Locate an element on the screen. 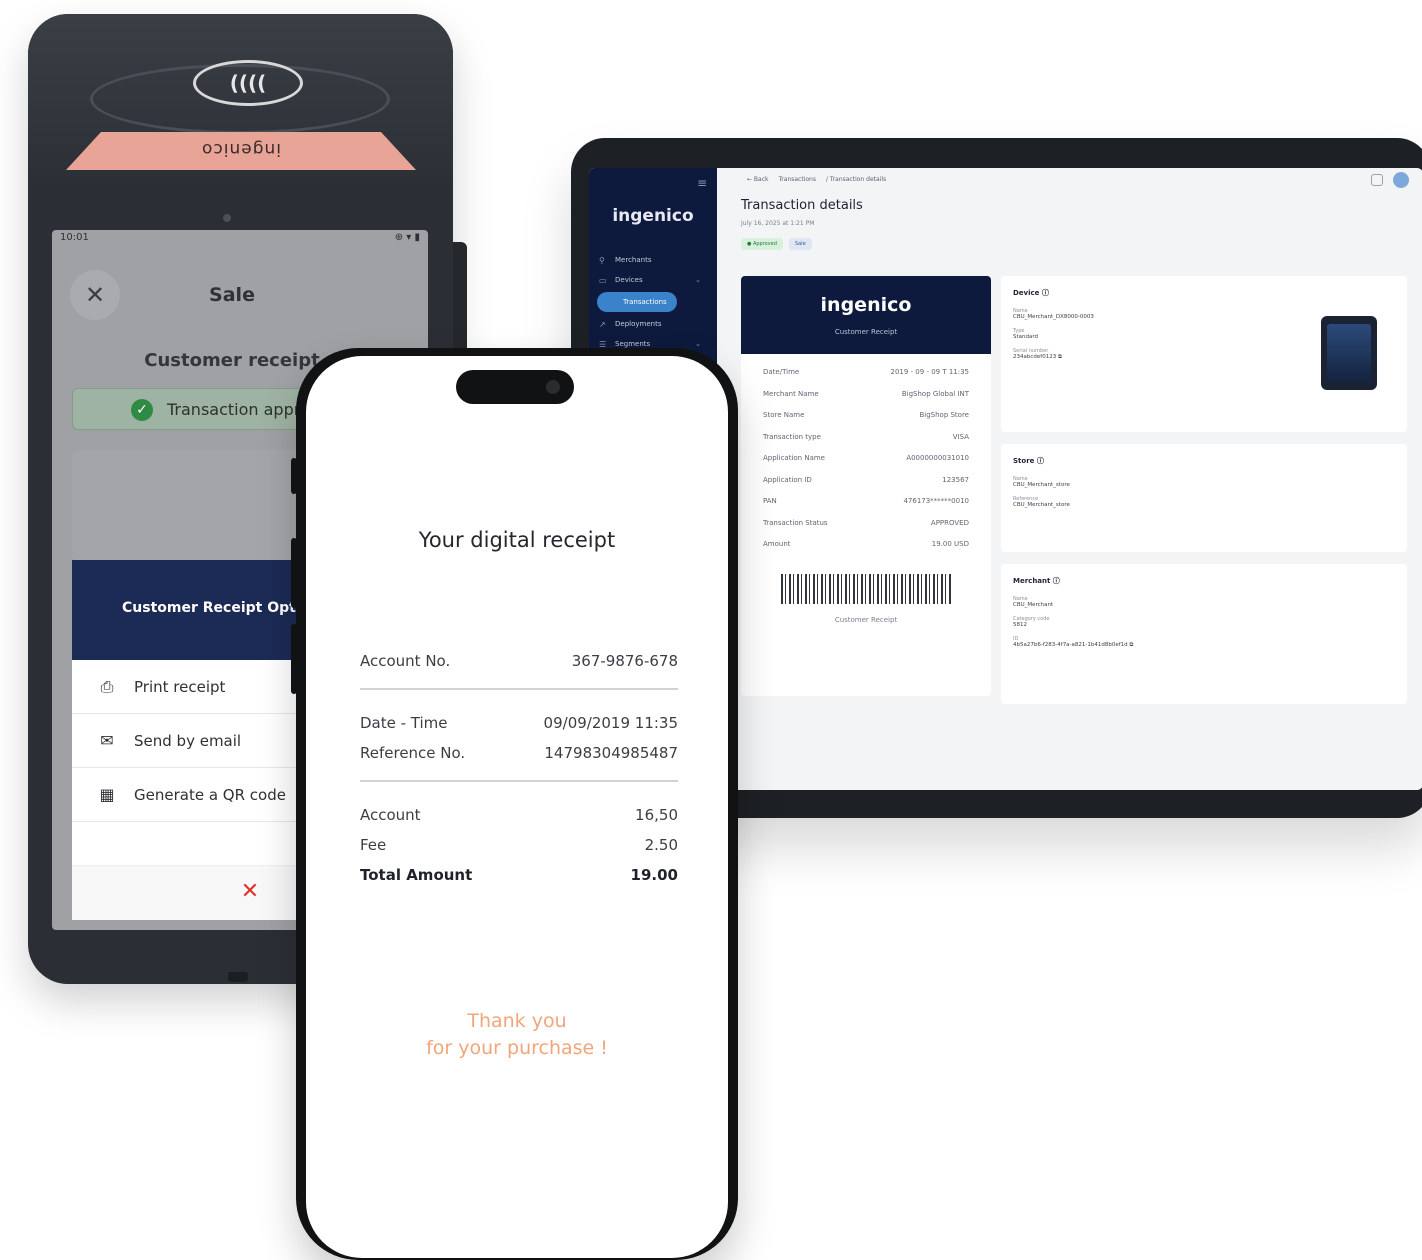 Image resolution: width=1422 pixels, height=1260 pixels. receipt-header: ingenico Customer Receipt is located at coordinates (866, 315).